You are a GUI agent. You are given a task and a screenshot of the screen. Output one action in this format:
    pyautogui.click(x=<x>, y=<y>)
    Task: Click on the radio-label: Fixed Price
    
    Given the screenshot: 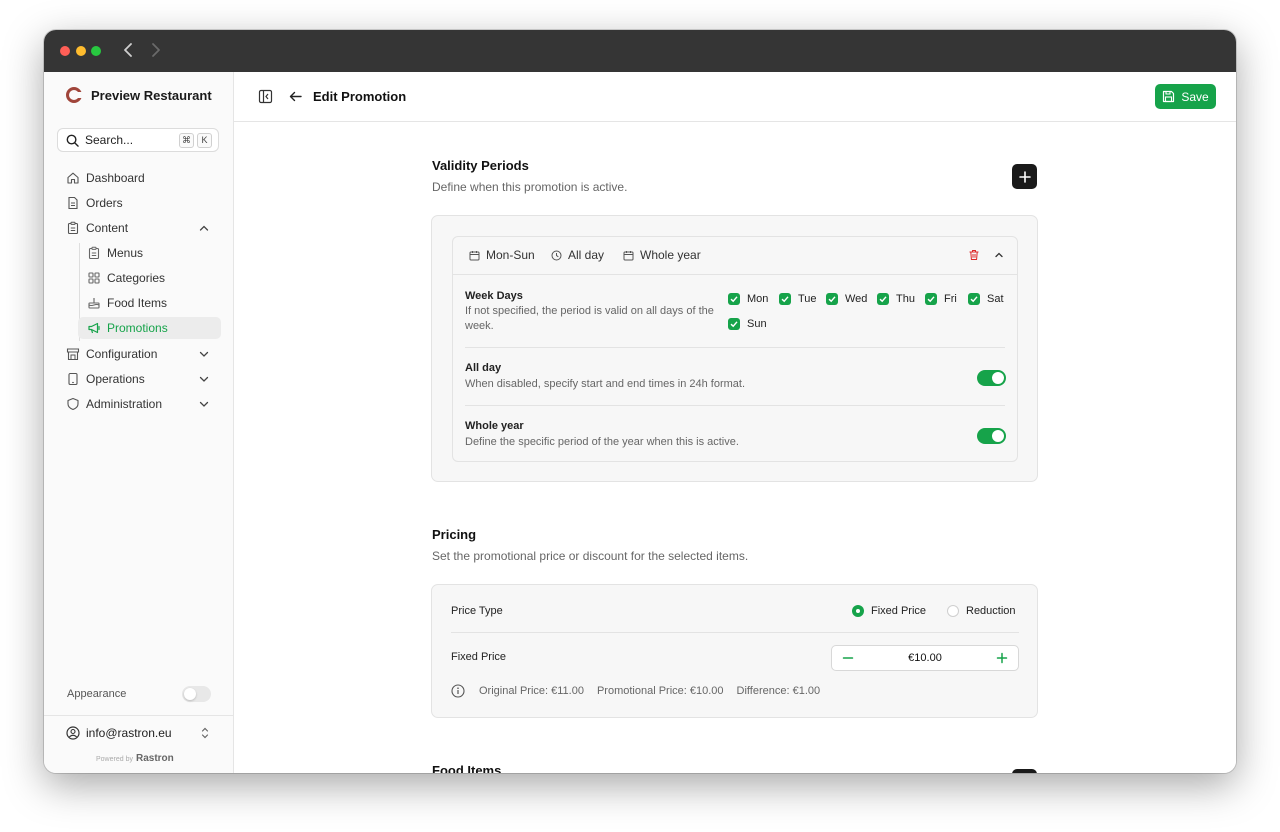 What is the action you would take?
    pyautogui.click(x=899, y=611)
    